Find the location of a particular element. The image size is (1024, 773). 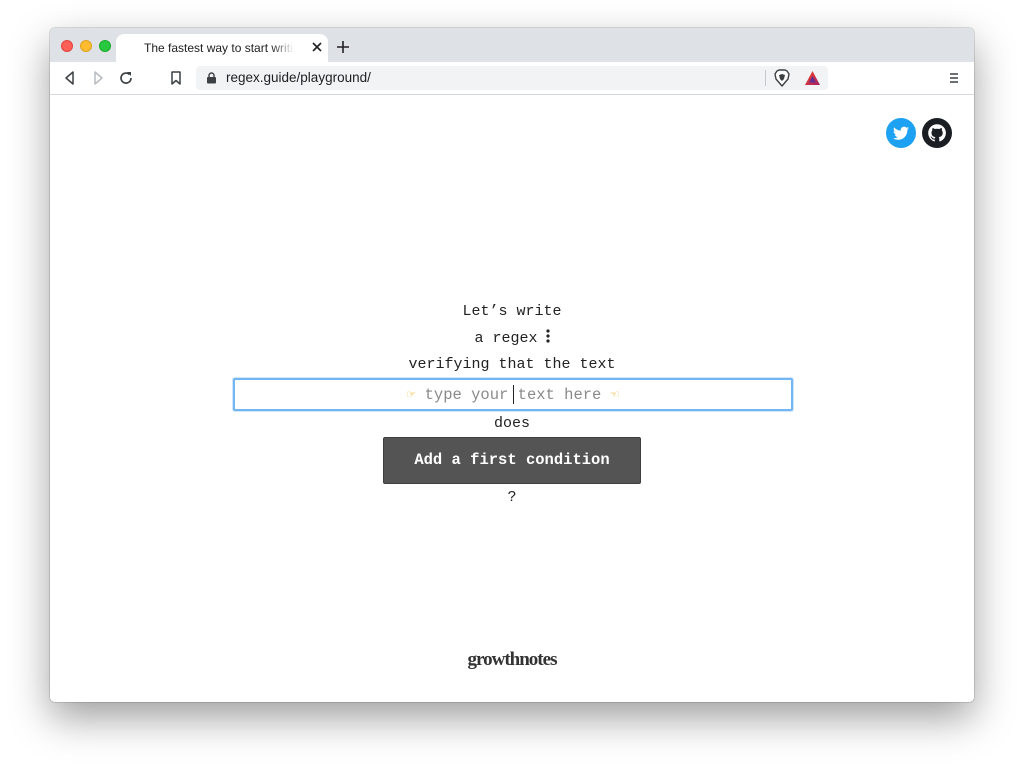

intro-line-2: a regex is located at coordinates (512, 337).